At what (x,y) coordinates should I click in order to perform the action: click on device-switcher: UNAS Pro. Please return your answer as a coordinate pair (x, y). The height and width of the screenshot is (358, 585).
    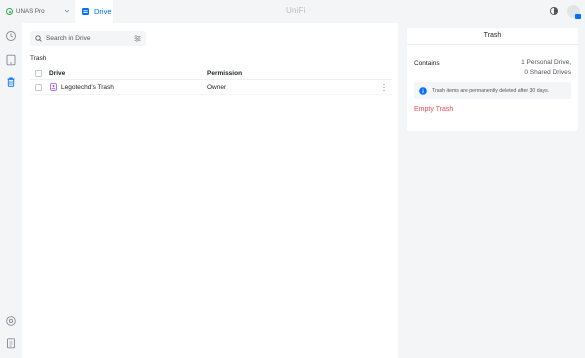
    Looking at the image, I should click on (38, 11).